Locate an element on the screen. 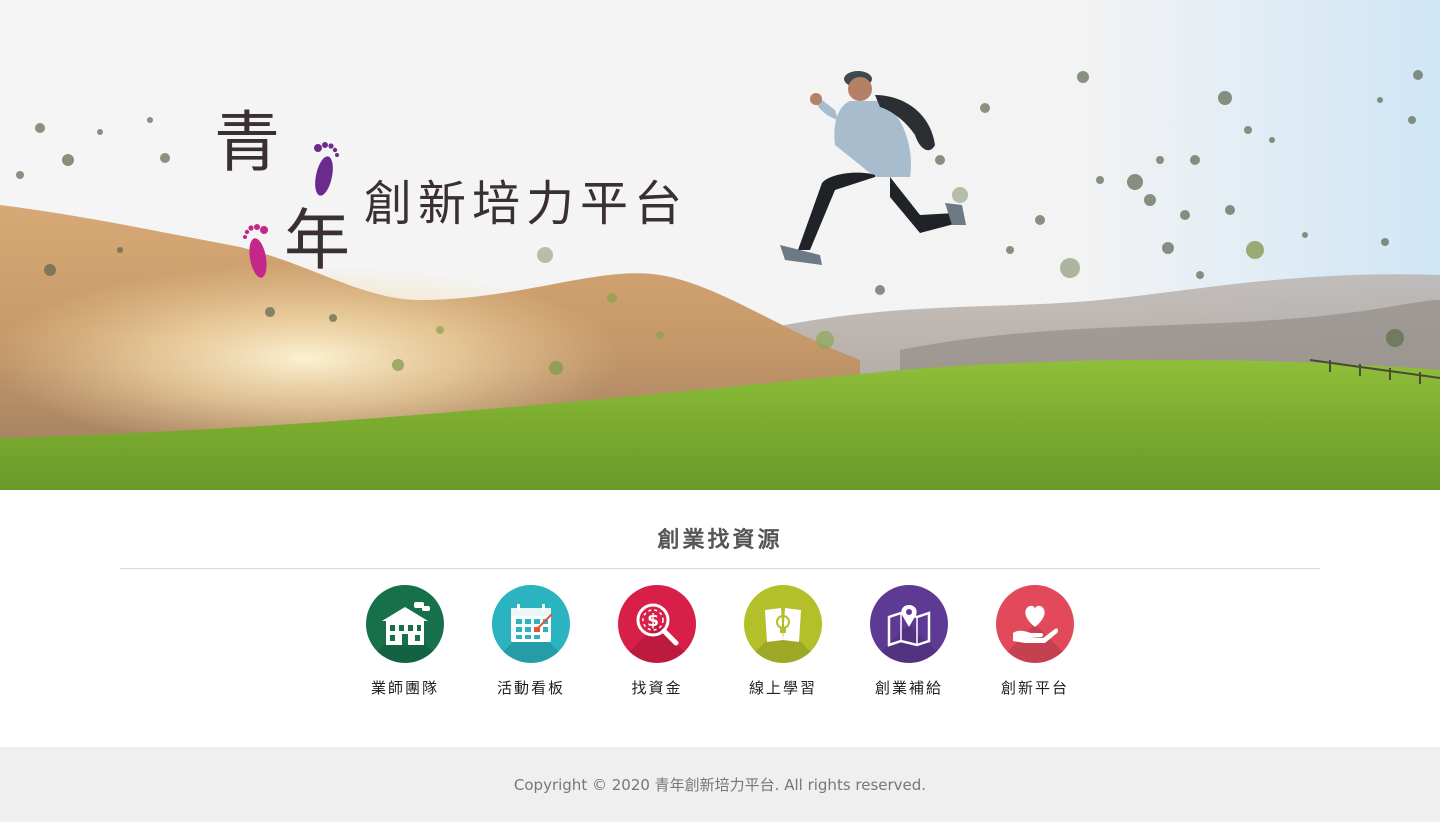 This screenshot has width=1440, height=822. funding-dollar-icon: $ is located at coordinates (657, 624).